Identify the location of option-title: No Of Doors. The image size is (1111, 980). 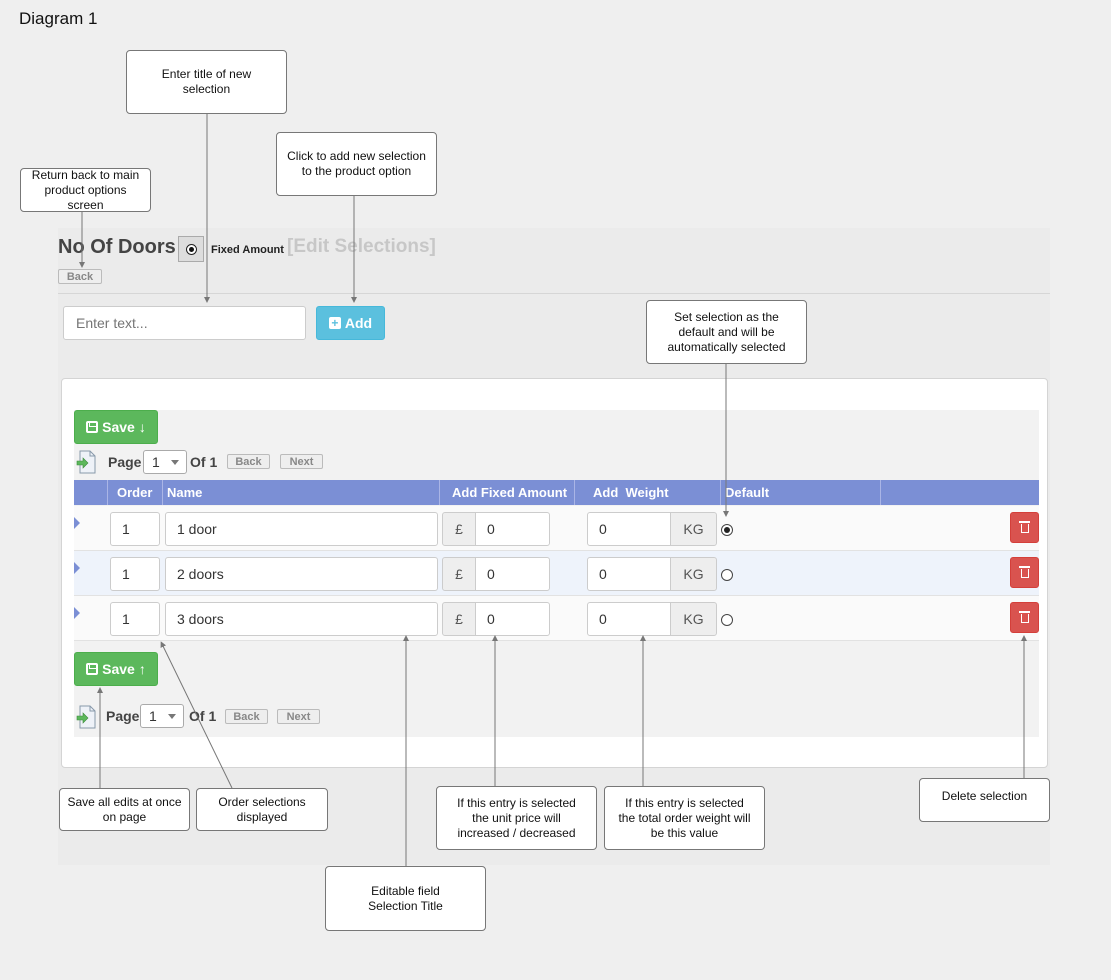
(117, 247).